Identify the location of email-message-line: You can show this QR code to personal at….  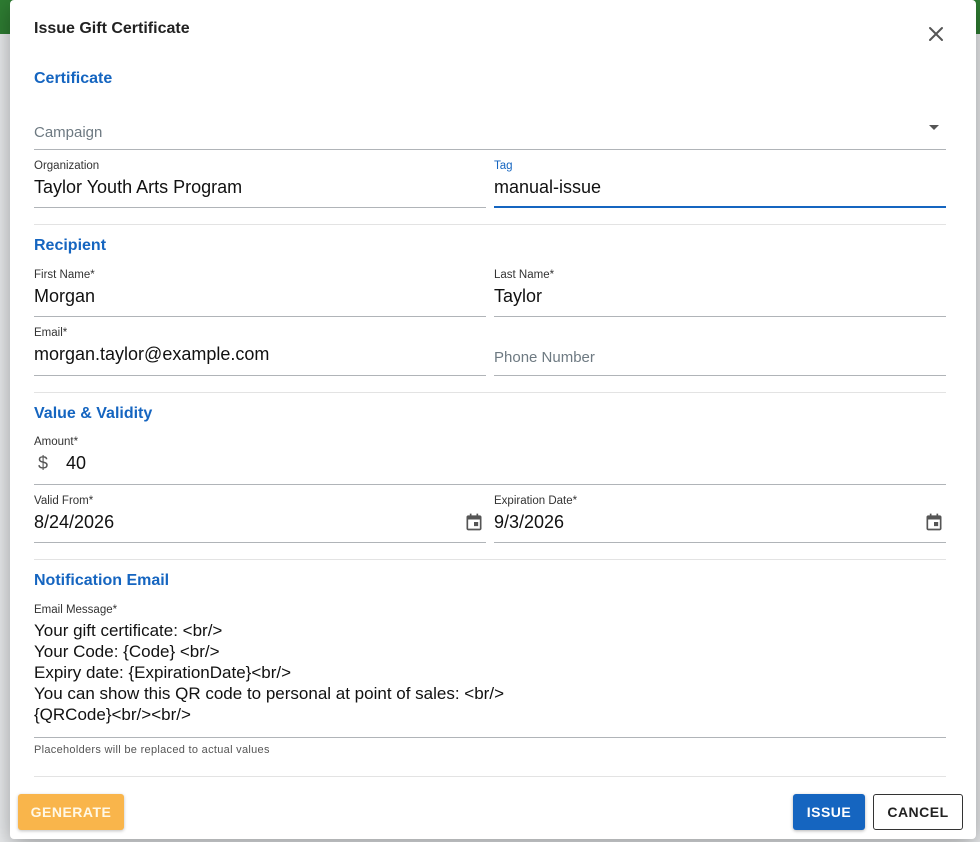
(269, 693).